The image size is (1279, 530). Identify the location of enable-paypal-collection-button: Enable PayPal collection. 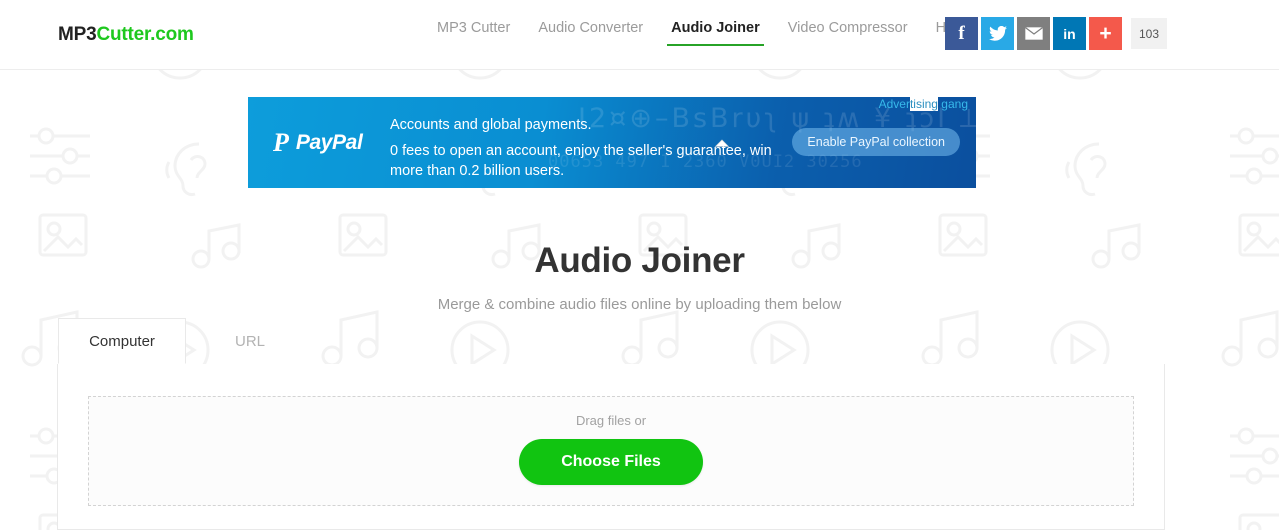
(876, 142).